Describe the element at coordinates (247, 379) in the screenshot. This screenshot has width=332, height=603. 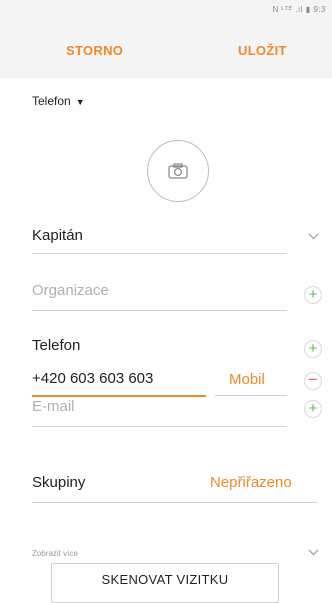
I see `phone-type-selector: Mobil` at that location.